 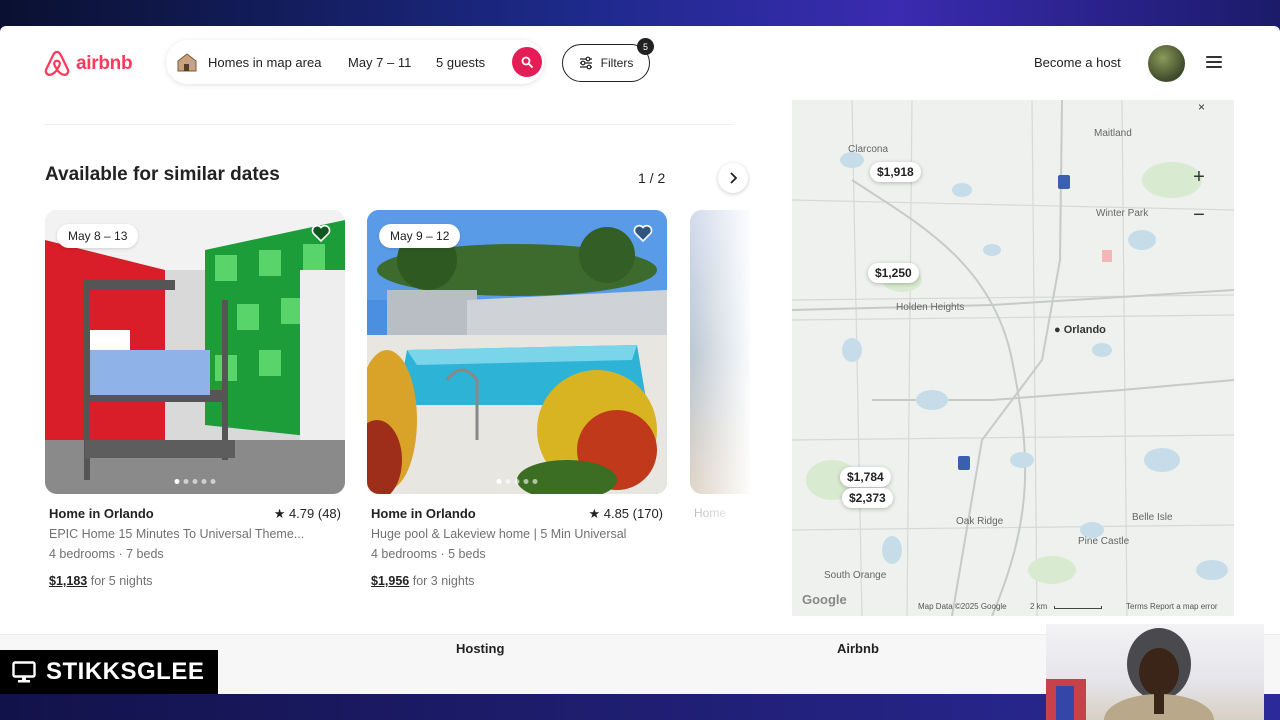 I want to click on price-amount: $1,956, so click(x=390, y=581).